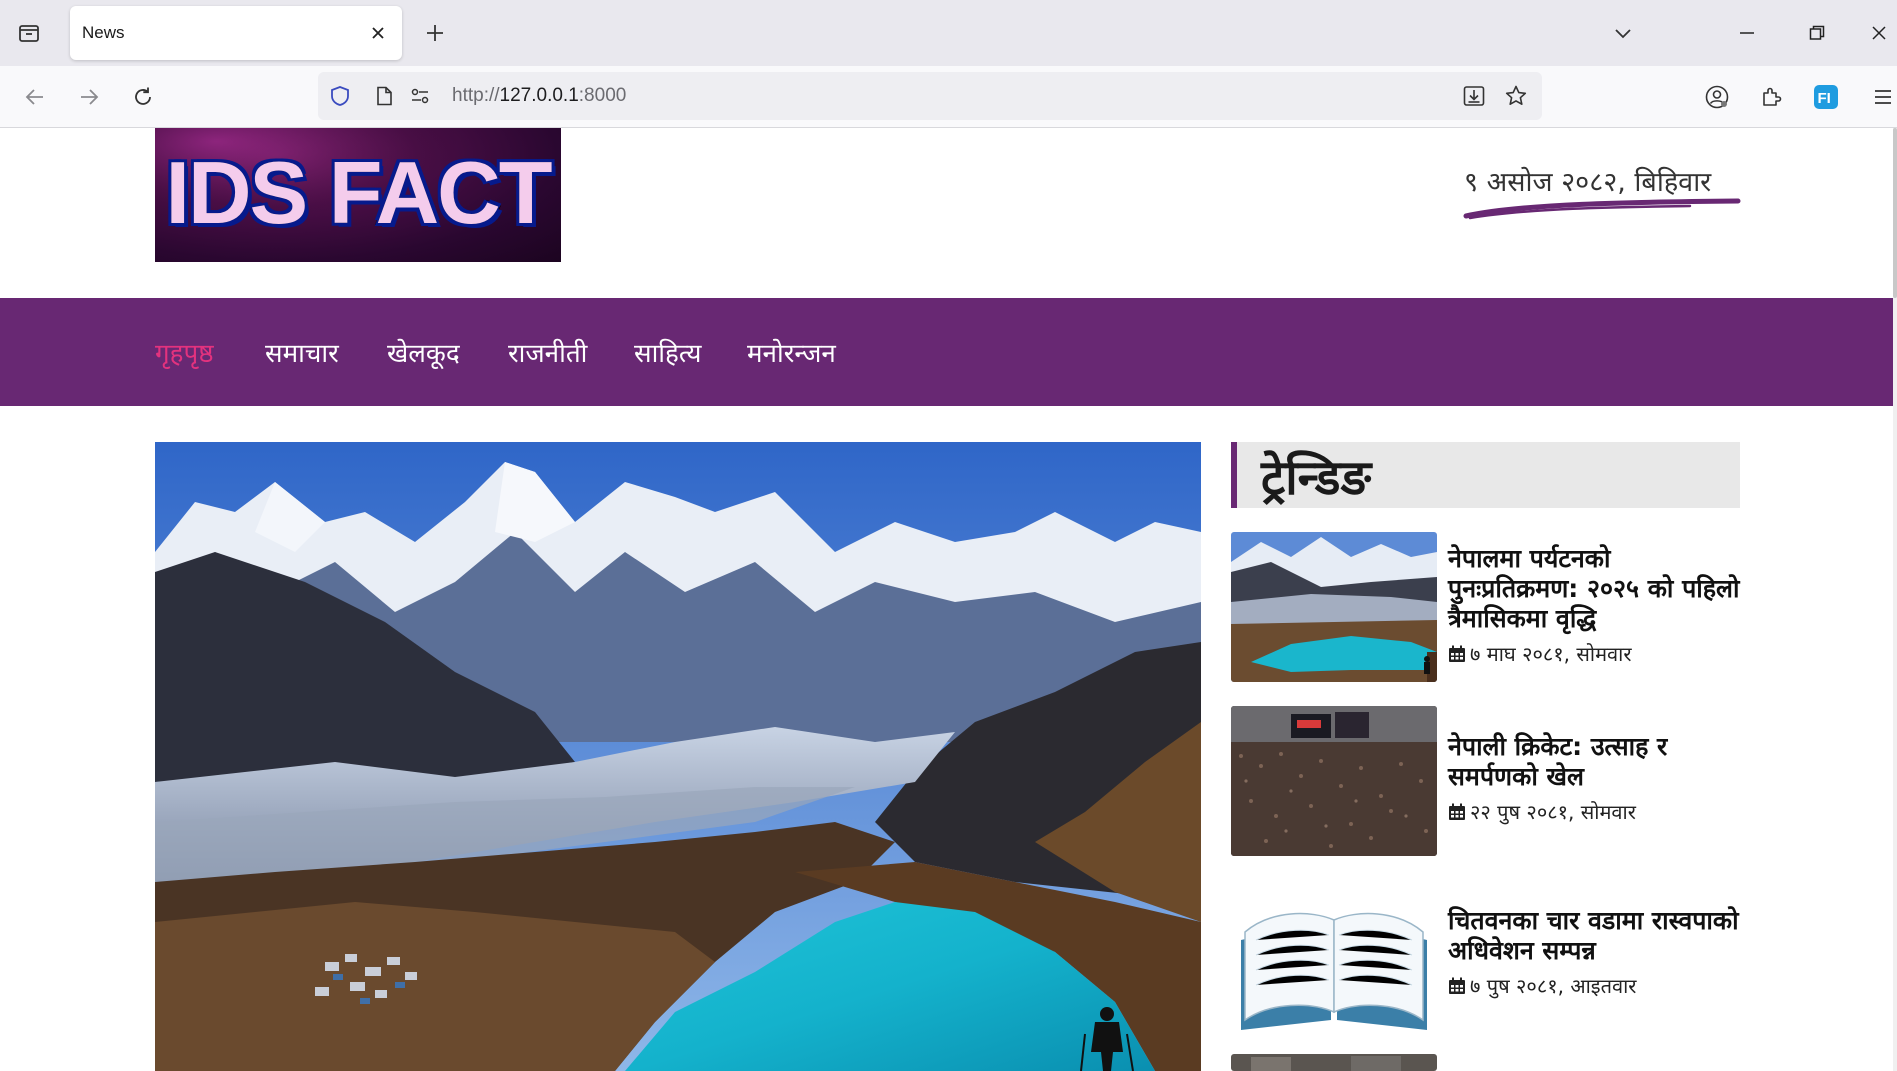 The height and width of the screenshot is (1071, 1897). What do you see at coordinates (476, 95) in the screenshot?
I see `url-scheme: http://` at bounding box center [476, 95].